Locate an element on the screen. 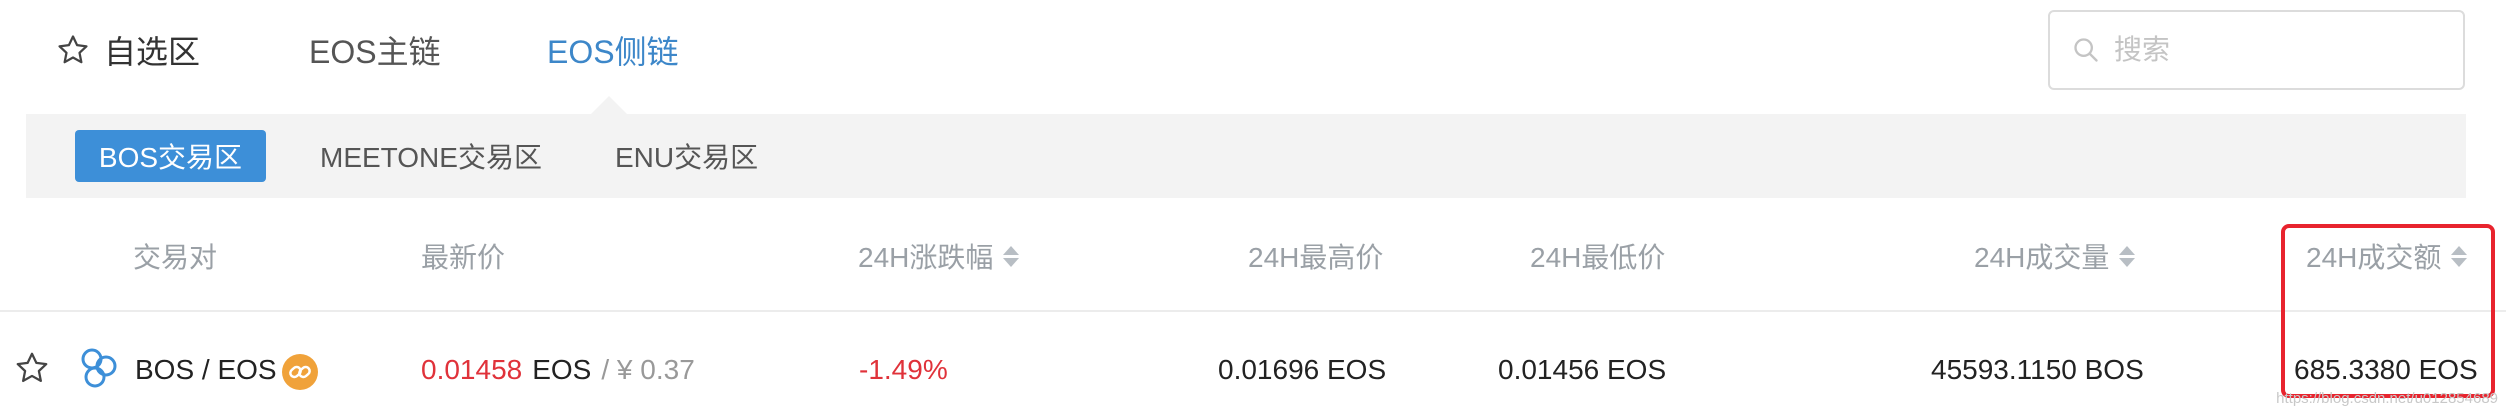  column-header-low: 24H最低价 is located at coordinates (1597, 256).